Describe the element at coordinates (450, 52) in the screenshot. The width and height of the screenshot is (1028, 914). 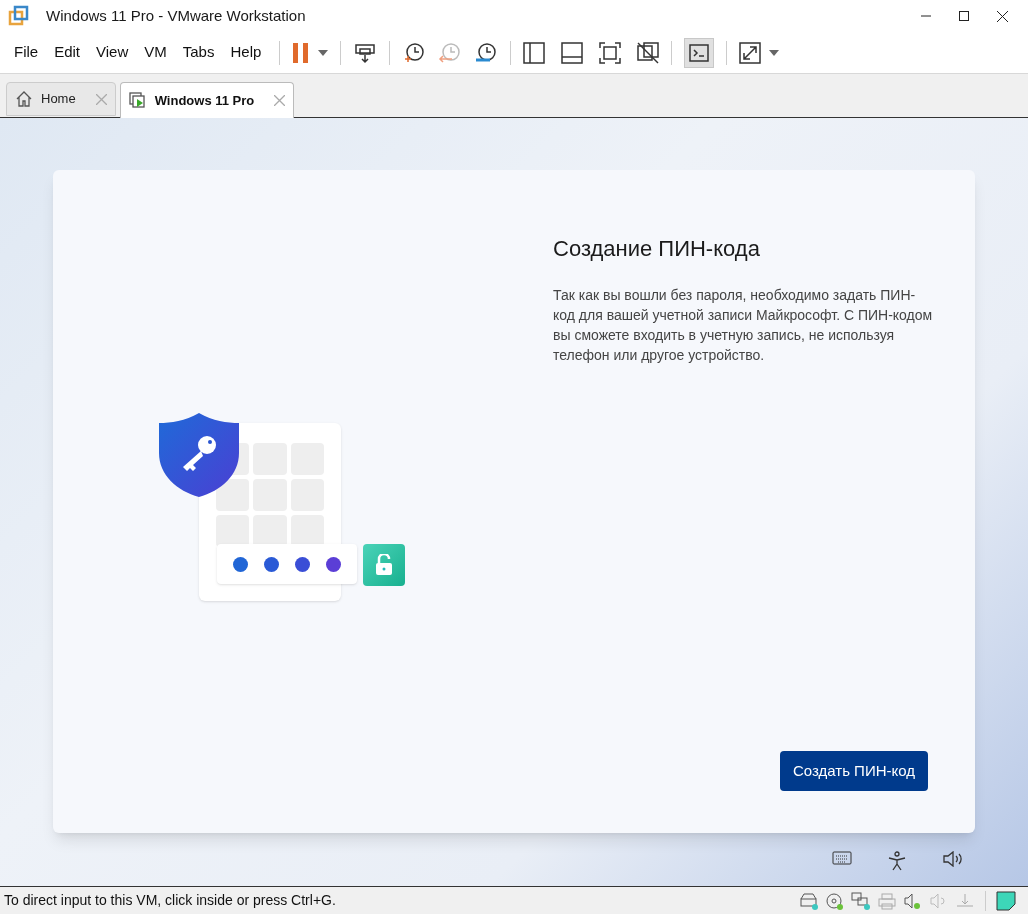
I see `revert-snapshot-icon` at that location.